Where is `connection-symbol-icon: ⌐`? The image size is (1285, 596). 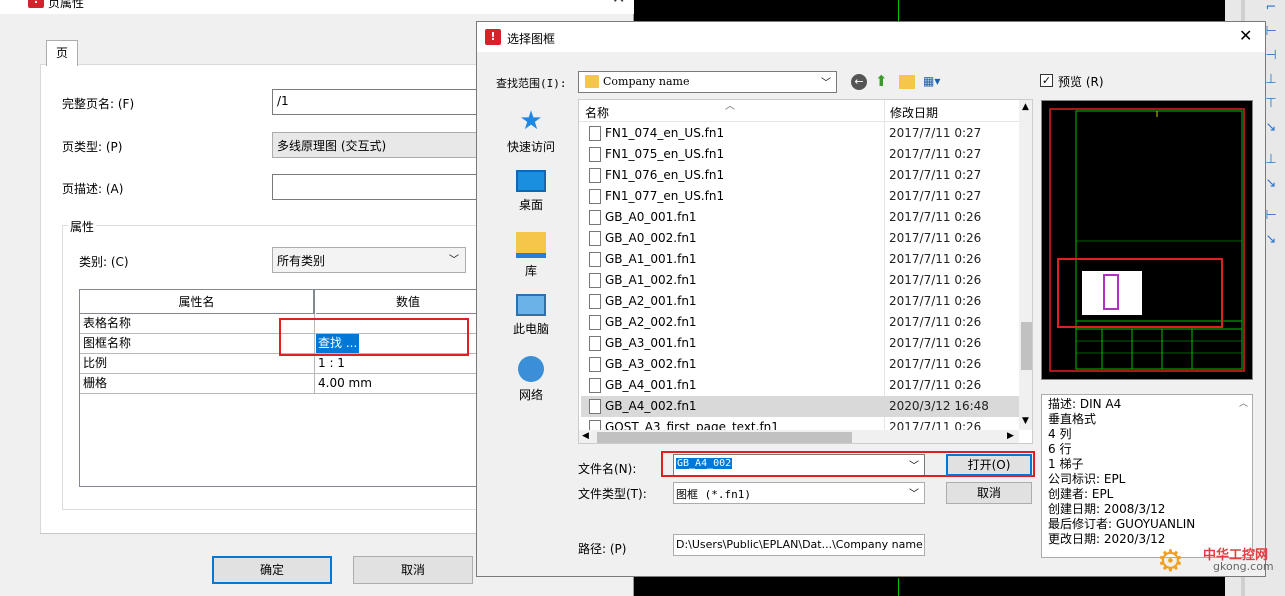
connection-symbol-icon: ⌐ is located at coordinates (1271, 8).